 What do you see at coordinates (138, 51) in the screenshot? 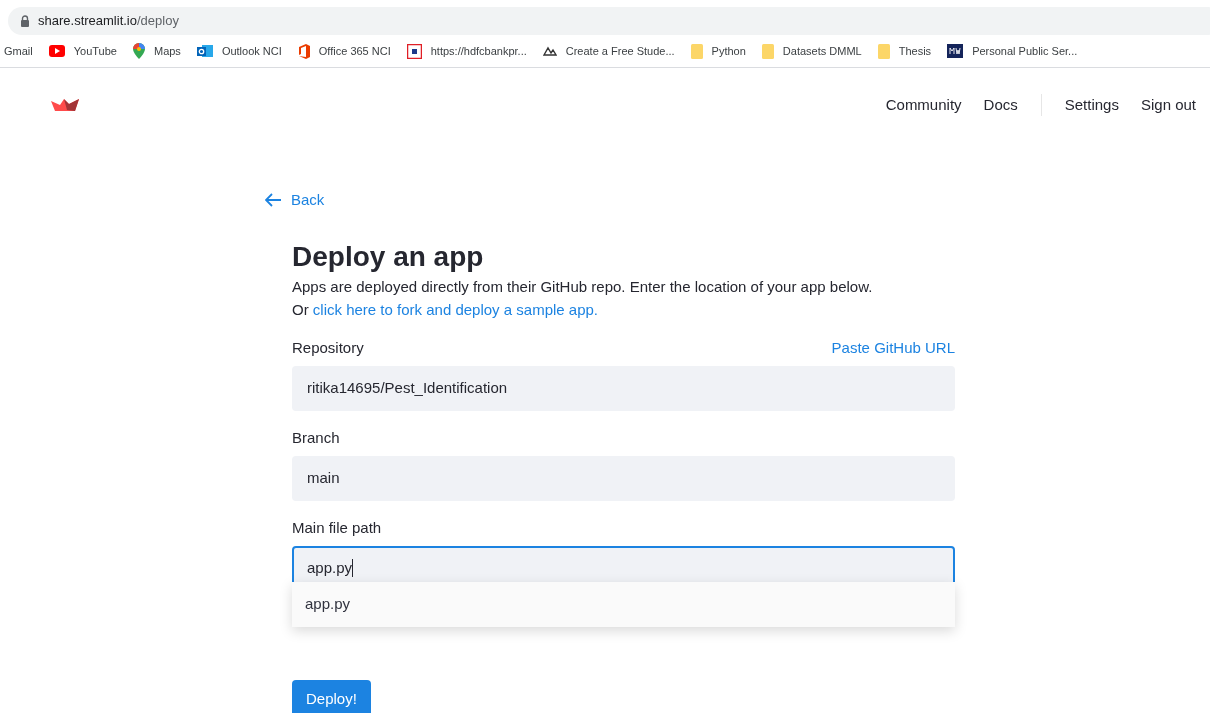
I see `map-pin-icon` at bounding box center [138, 51].